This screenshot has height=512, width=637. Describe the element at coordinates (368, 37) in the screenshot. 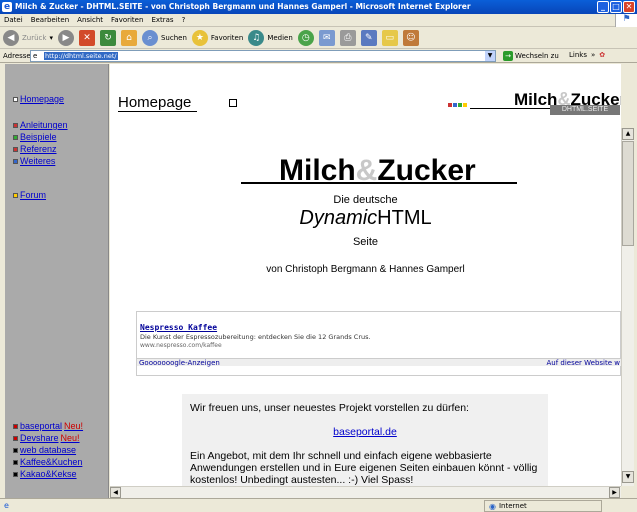

I see `edit-icon: ✎` at that location.